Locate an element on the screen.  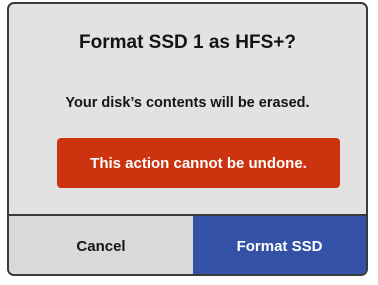
format-ssd-button: Format SSD is located at coordinates (279, 245).